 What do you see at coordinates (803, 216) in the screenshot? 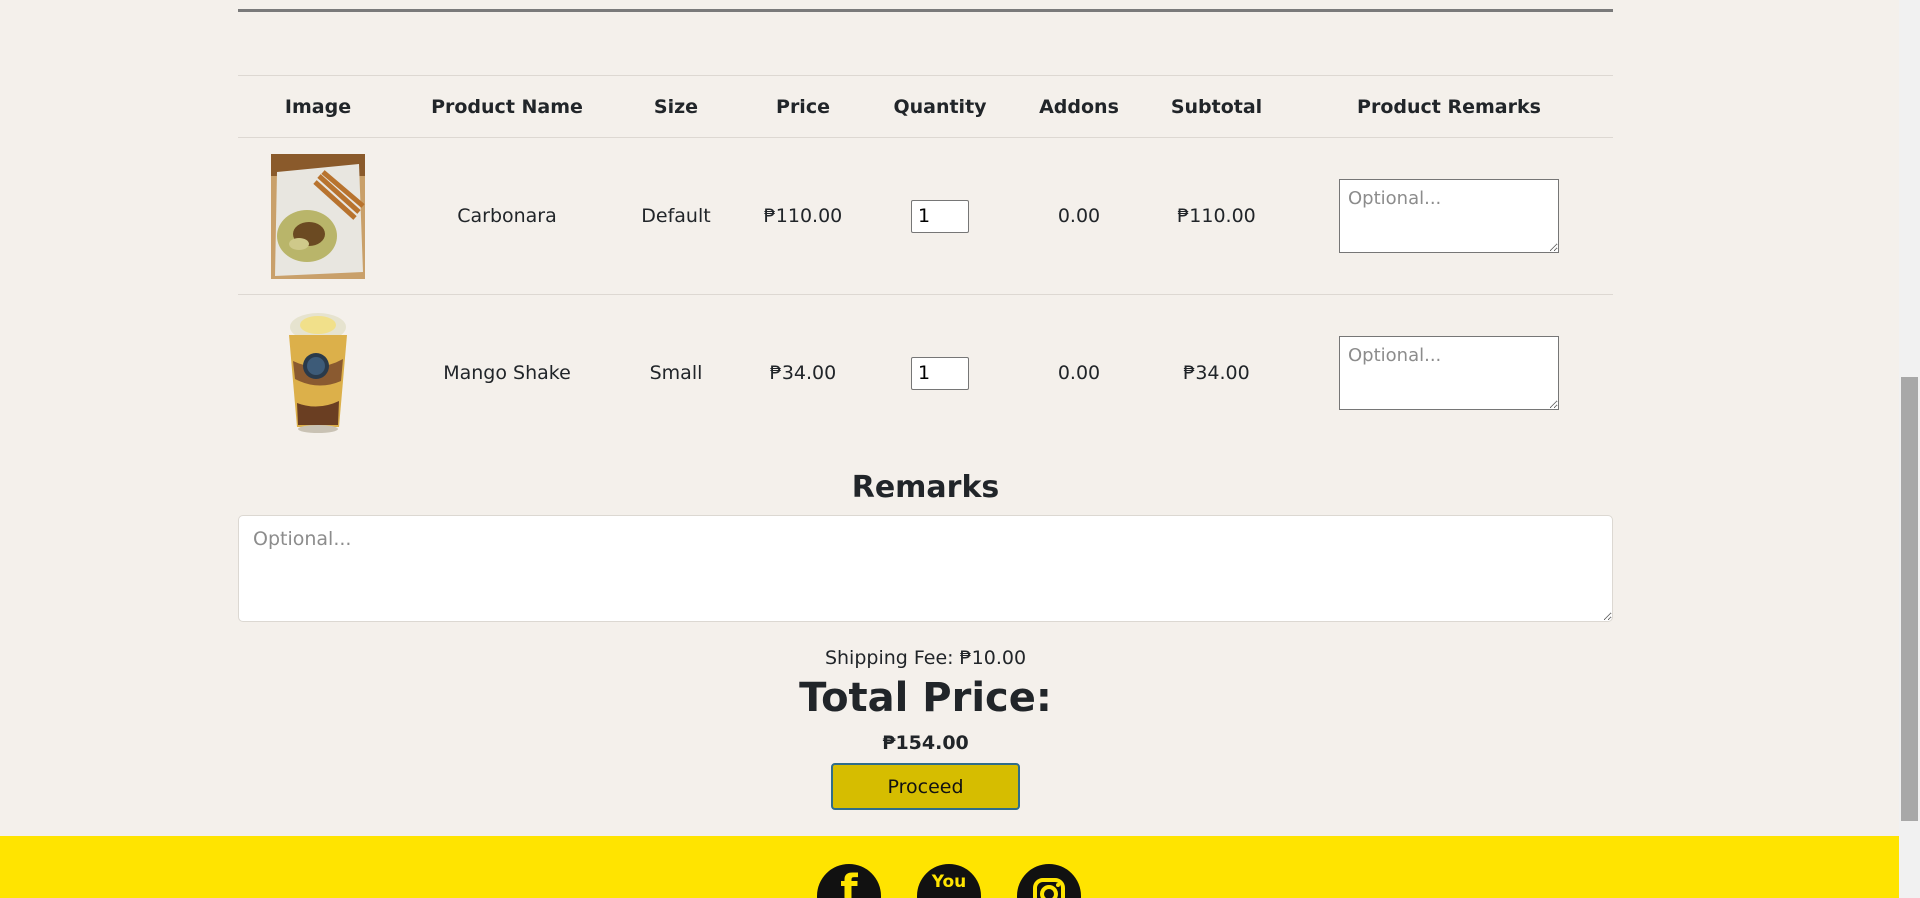
I see `product-price: ₱110.00` at bounding box center [803, 216].